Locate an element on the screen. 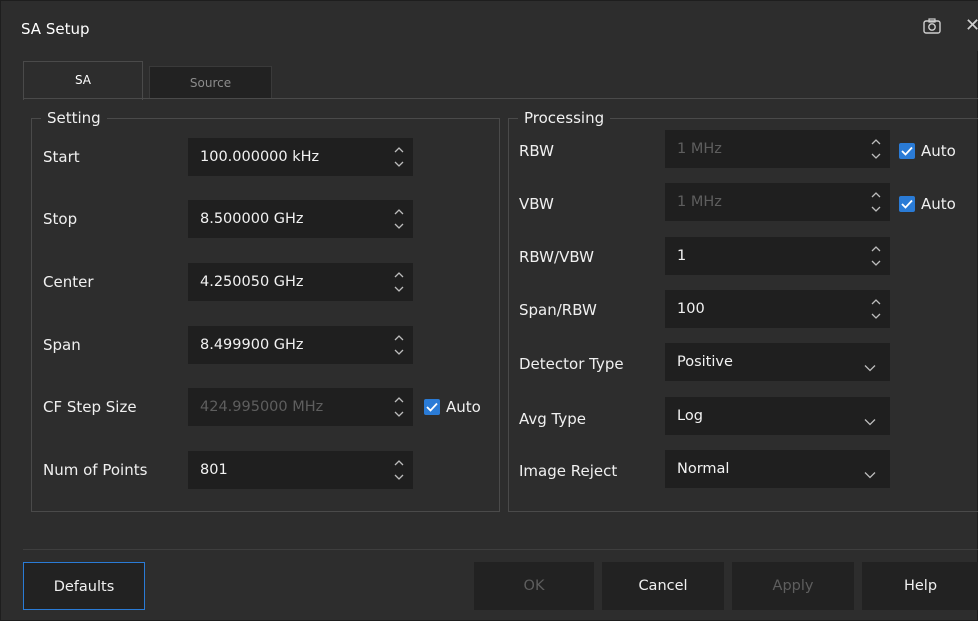 This screenshot has width=978, height=621. cancel-button: Cancel is located at coordinates (663, 586).